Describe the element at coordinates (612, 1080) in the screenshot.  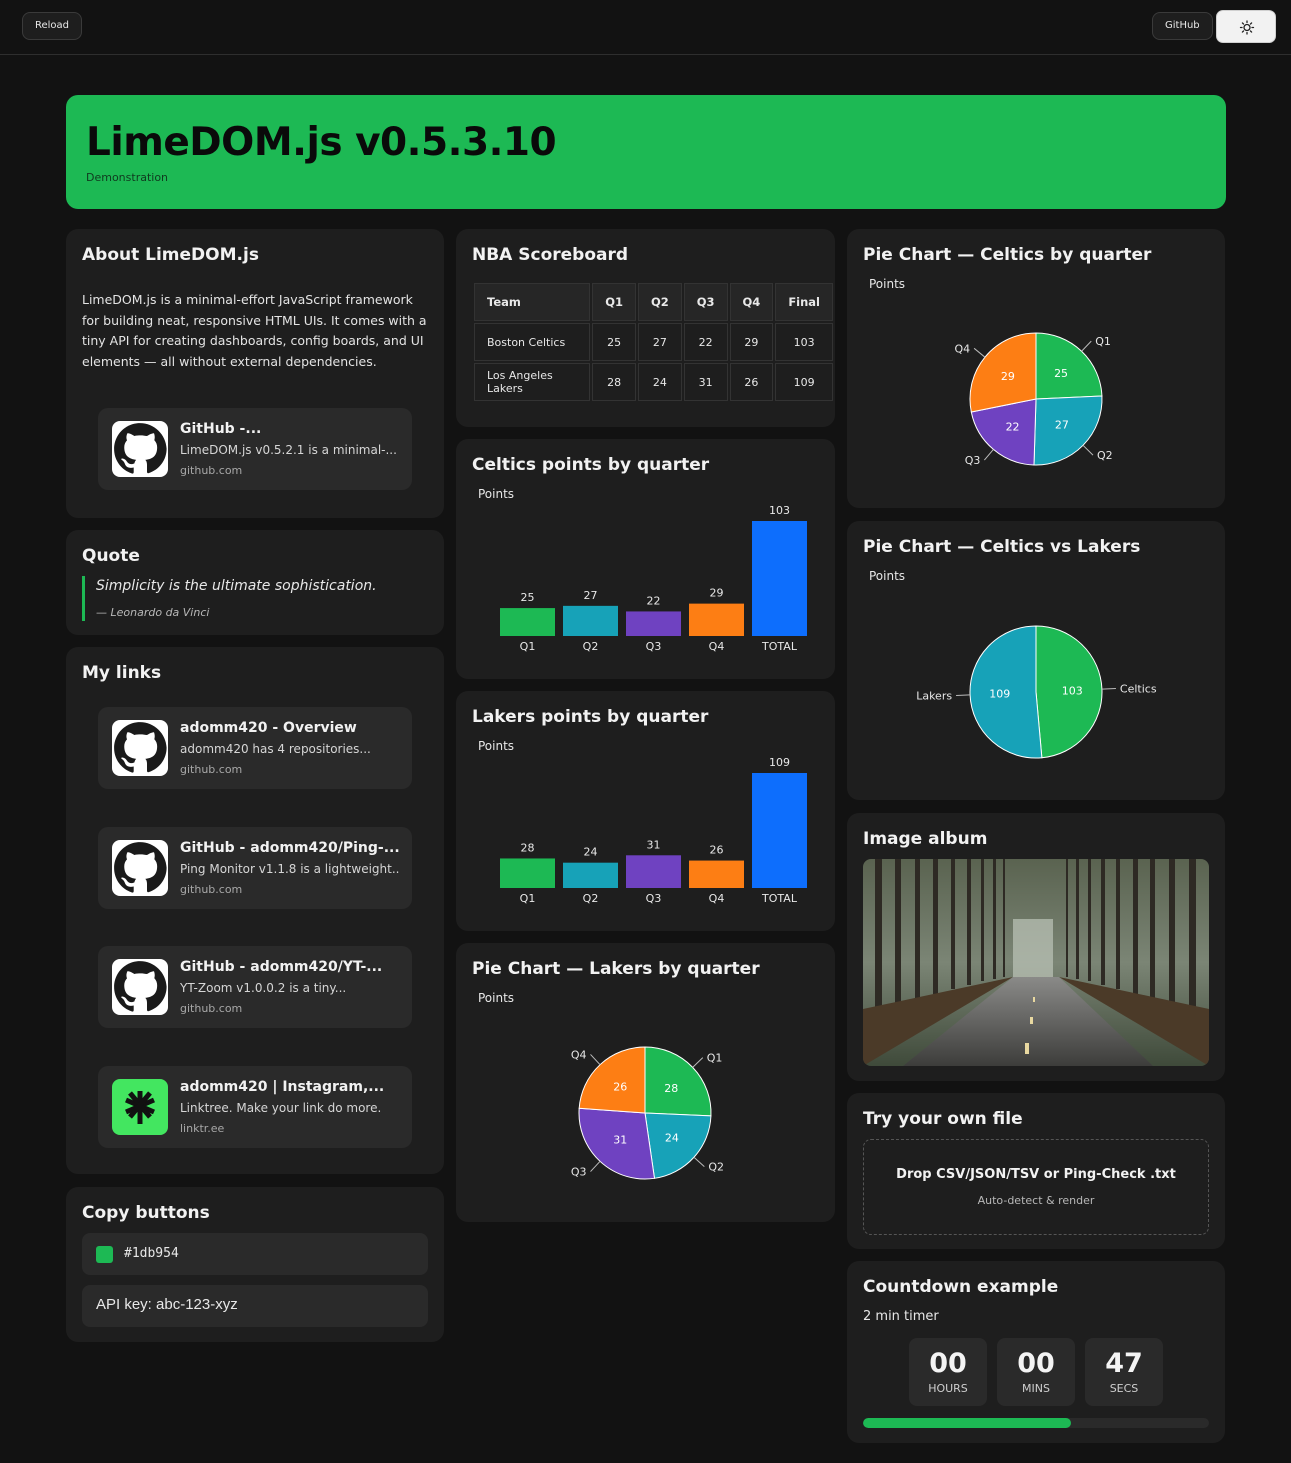
I see `pie-slice-q4` at that location.